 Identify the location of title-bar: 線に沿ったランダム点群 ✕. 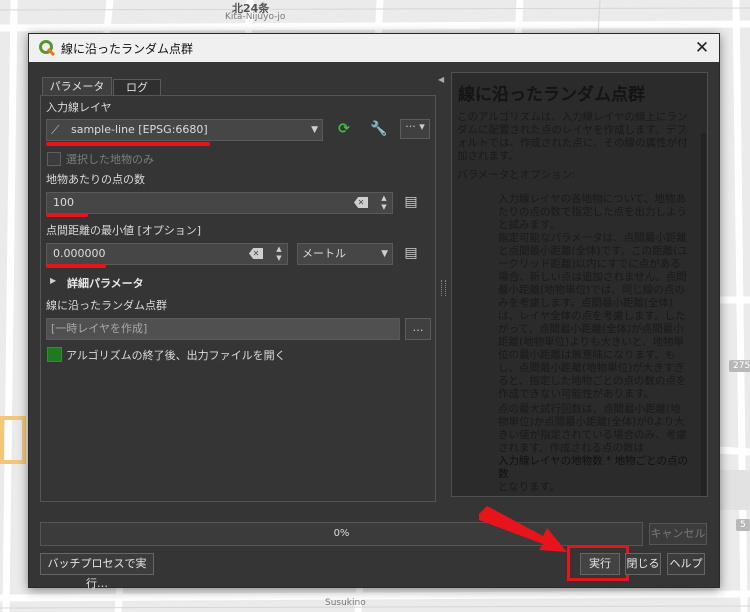
(374, 48).